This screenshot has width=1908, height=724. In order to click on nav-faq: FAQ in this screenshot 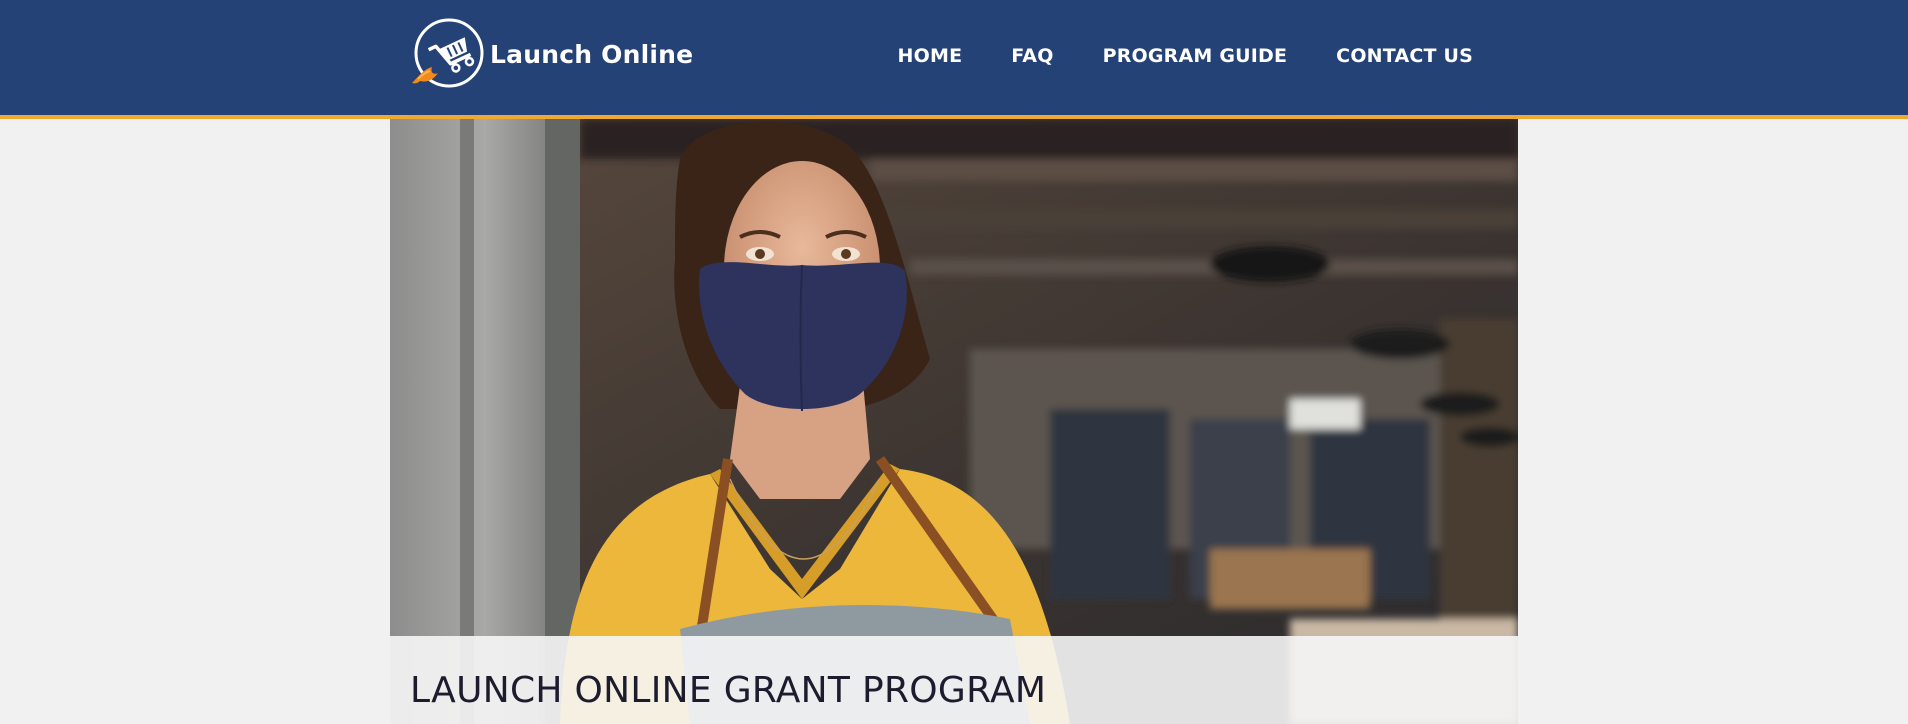, I will do `click(1032, 56)`.